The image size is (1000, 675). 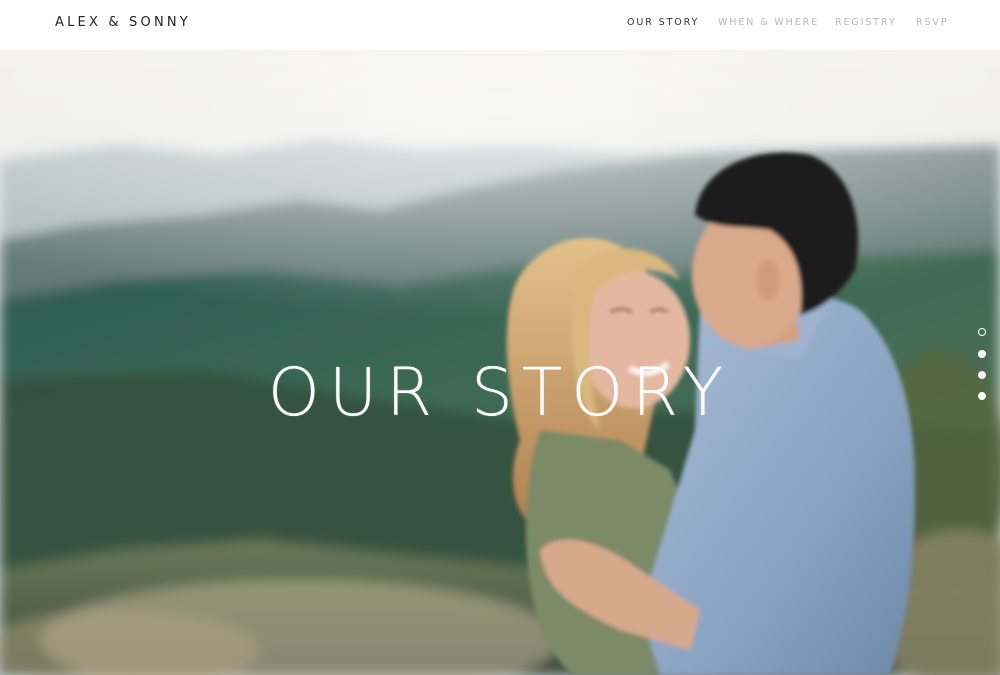 I want to click on section-dot-nav, so click(x=982, y=366).